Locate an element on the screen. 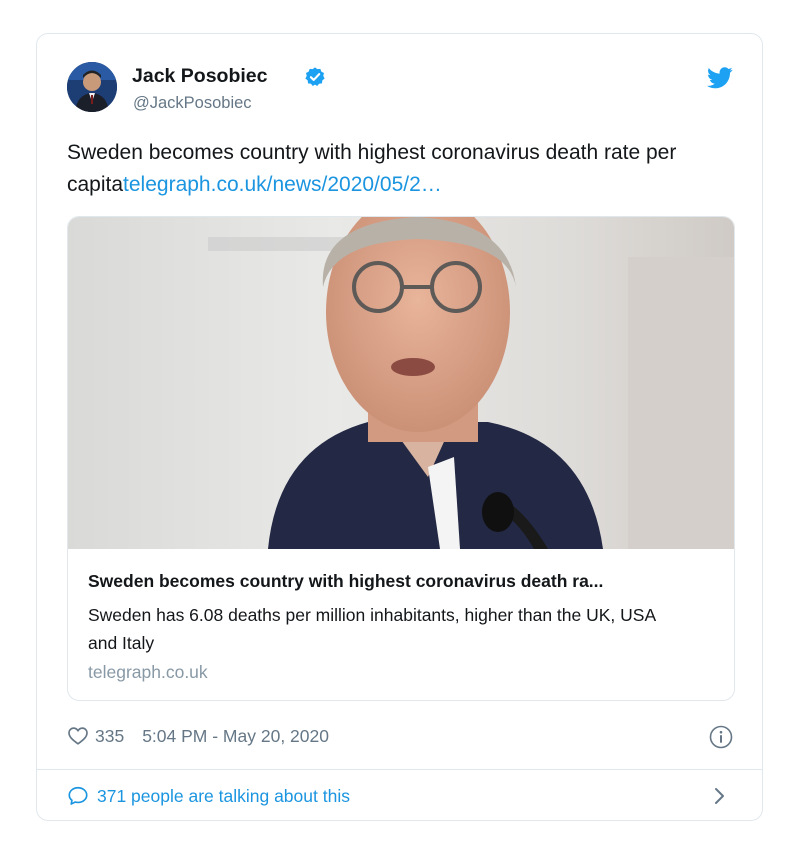 The width and height of the screenshot is (800, 858). author-handle: @JackPosobiec is located at coordinates (192, 103).